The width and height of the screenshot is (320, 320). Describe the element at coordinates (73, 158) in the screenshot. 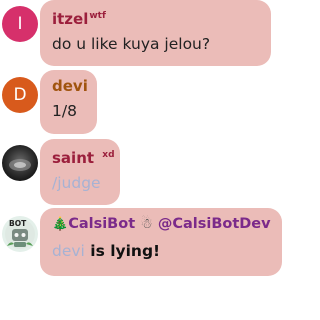

I see `username-text: saint` at that location.